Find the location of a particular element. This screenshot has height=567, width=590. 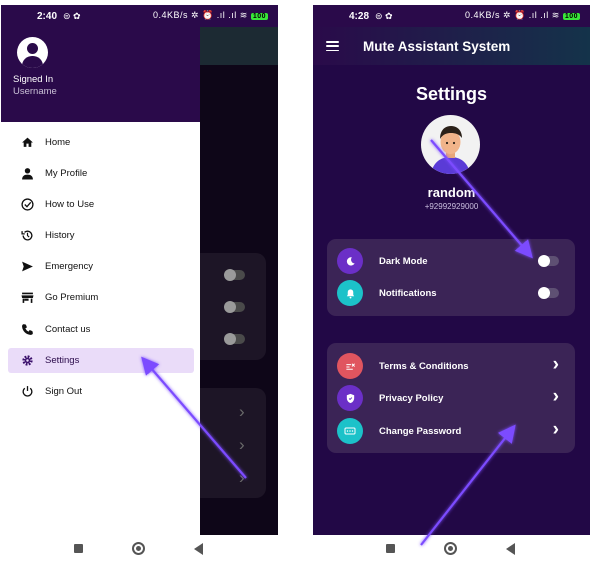

dark-mode-label: Dark Mode is located at coordinates (403, 261).